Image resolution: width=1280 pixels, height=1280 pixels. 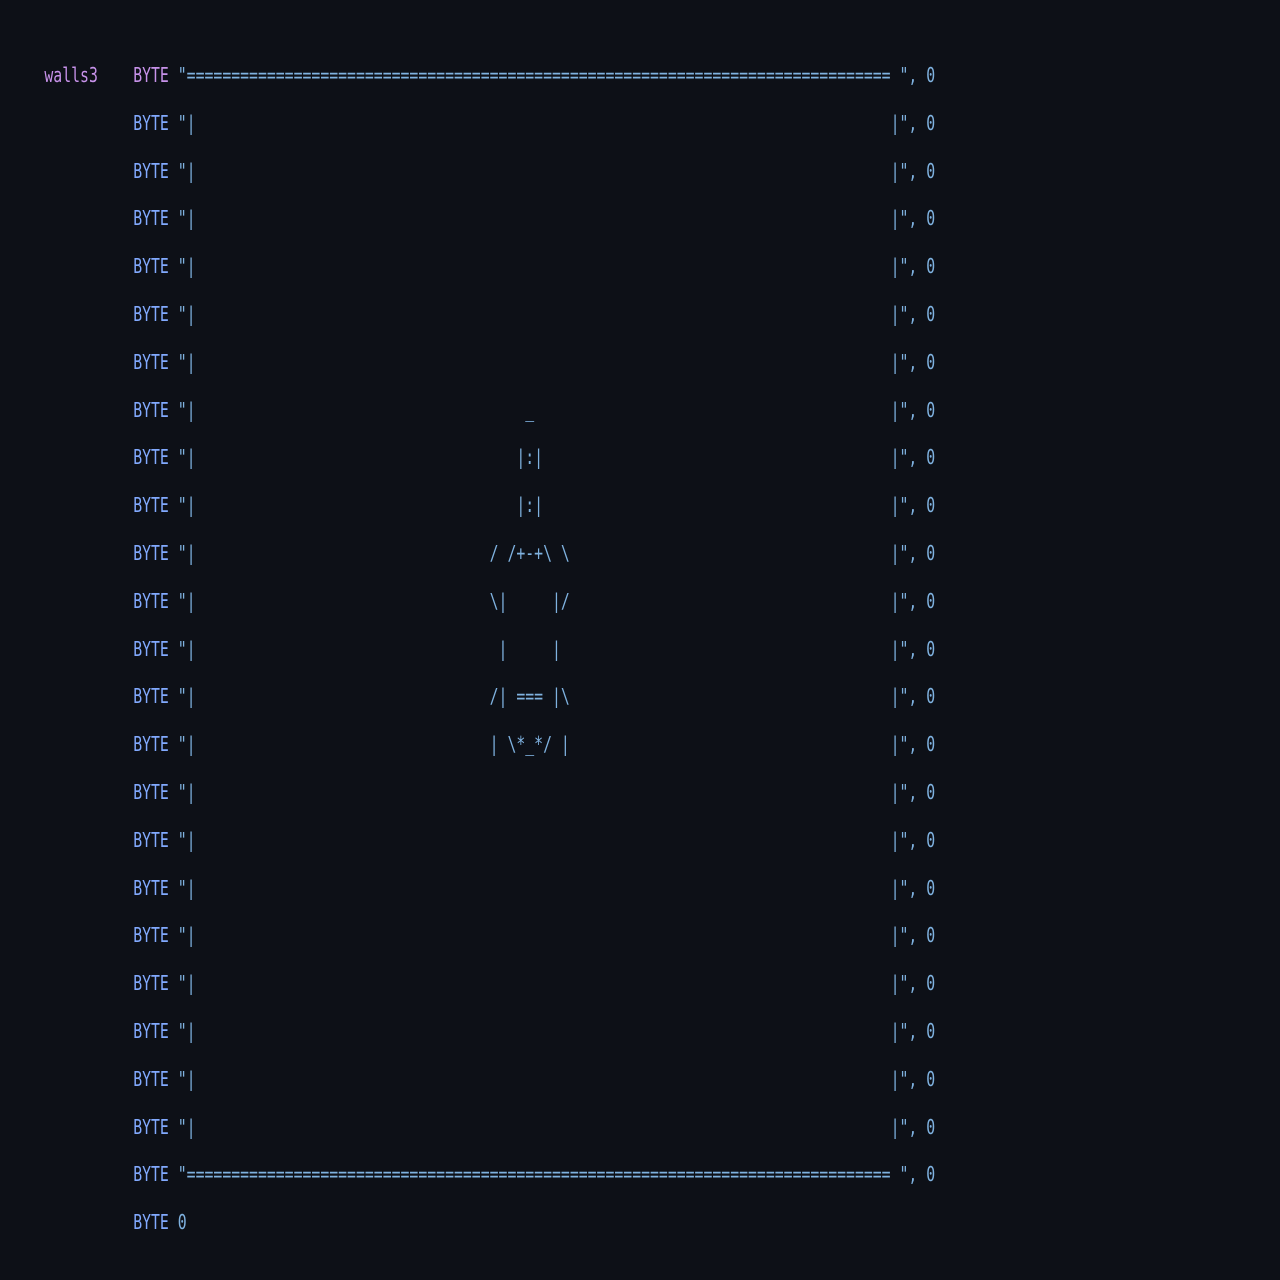 What do you see at coordinates (159, 1222) in the screenshot?
I see `code-statement: BYTE 0` at bounding box center [159, 1222].